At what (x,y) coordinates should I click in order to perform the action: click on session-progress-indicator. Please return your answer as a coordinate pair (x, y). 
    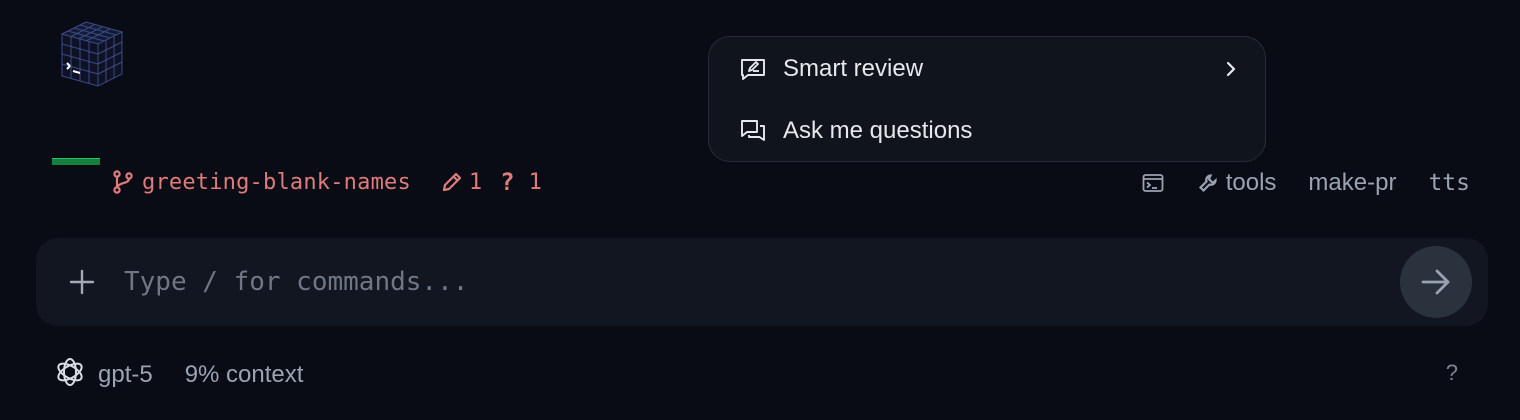
    Looking at the image, I should click on (76, 161).